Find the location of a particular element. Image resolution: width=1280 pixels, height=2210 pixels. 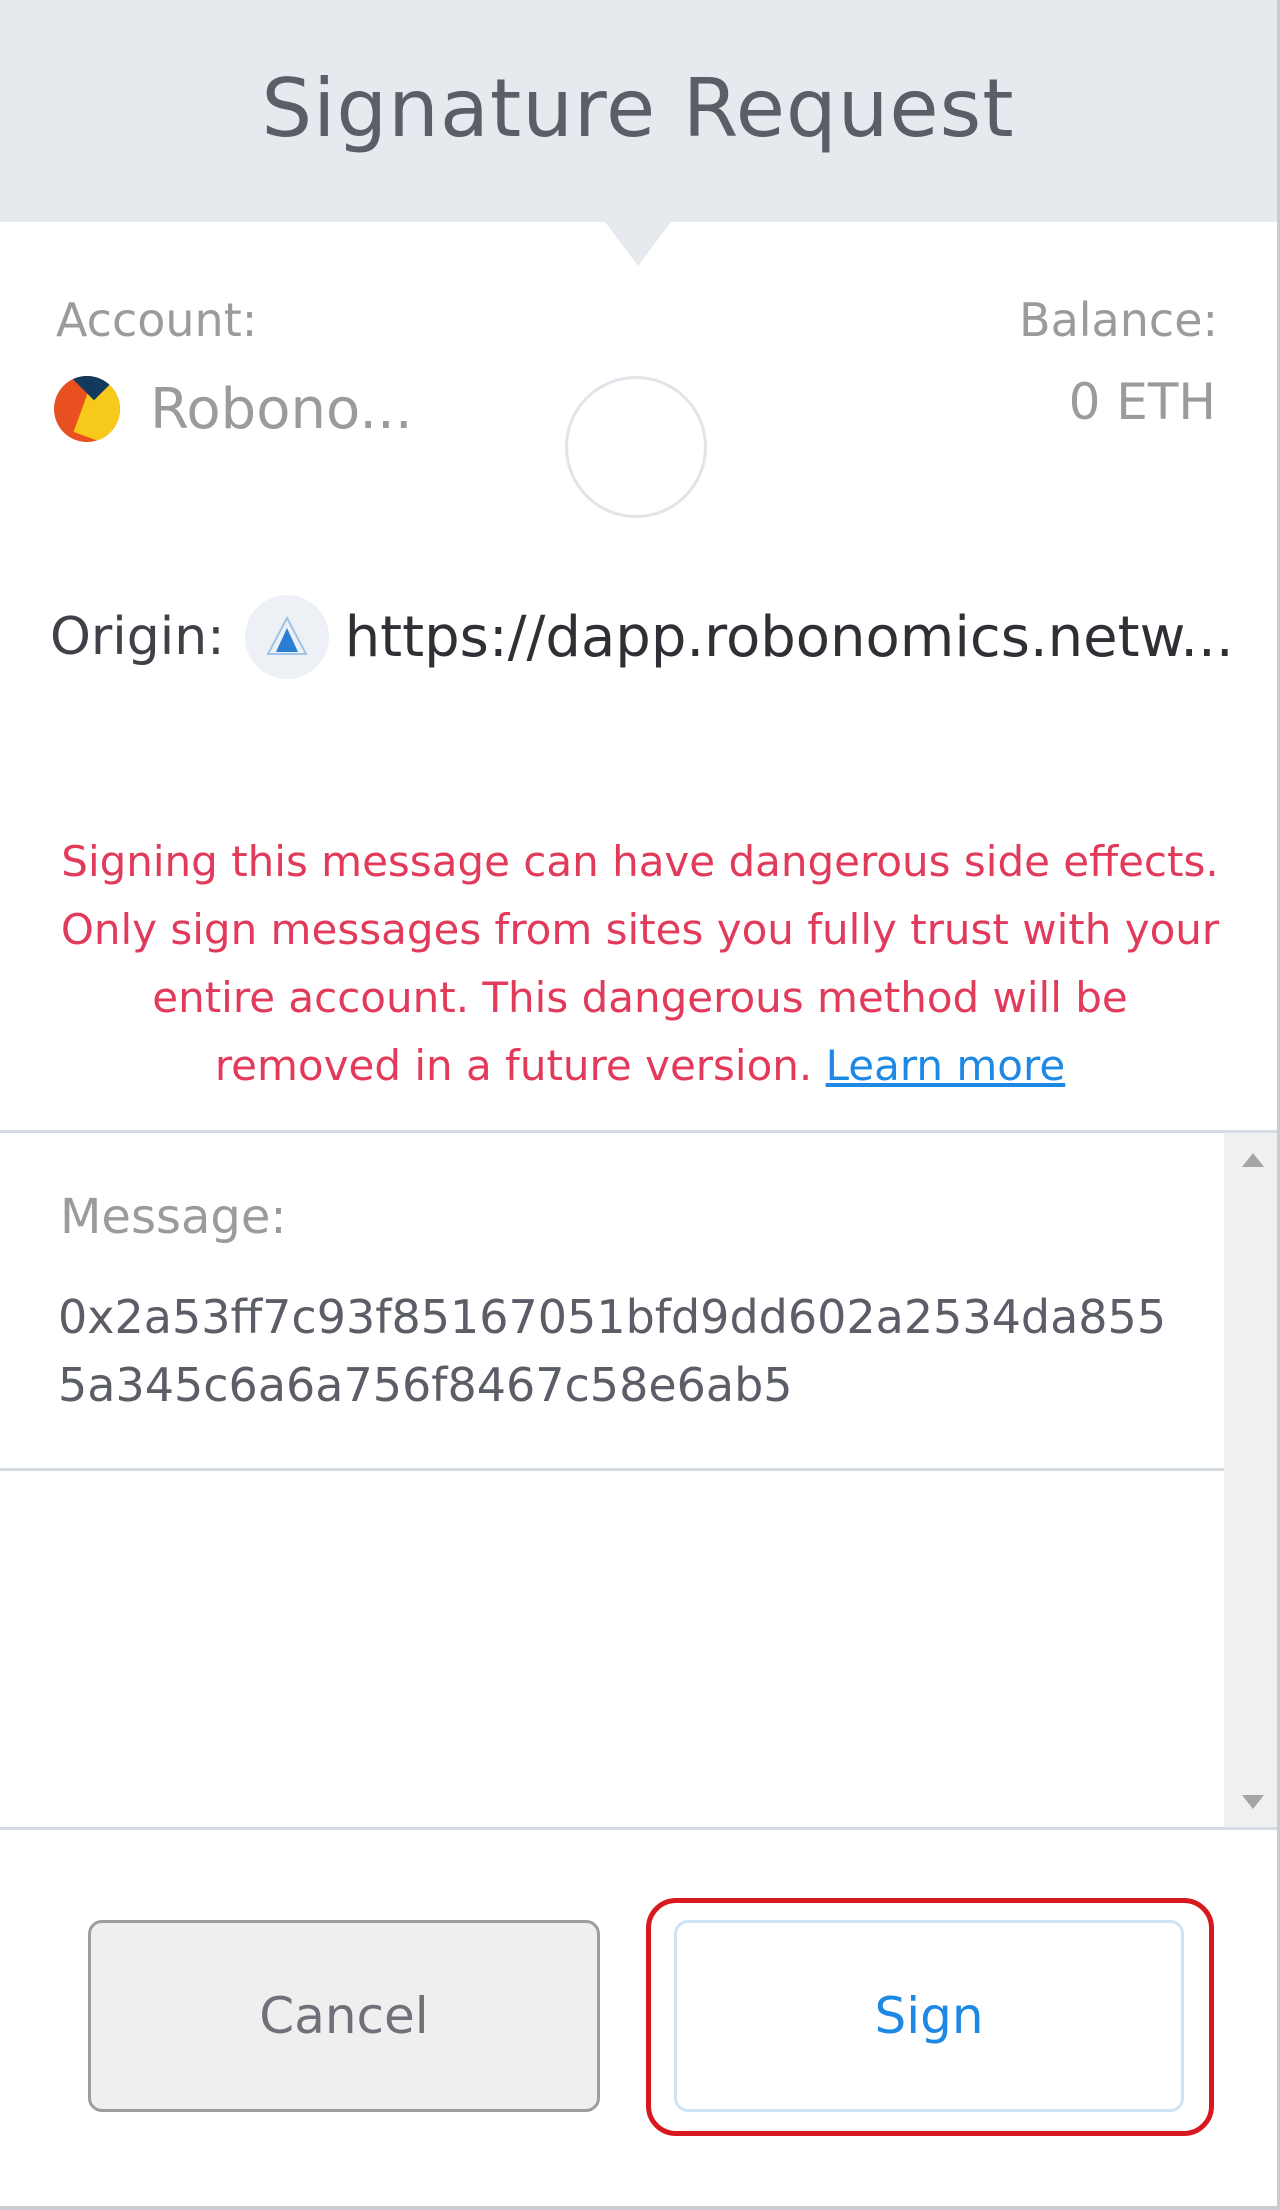

account-identicon is located at coordinates (87, 409).